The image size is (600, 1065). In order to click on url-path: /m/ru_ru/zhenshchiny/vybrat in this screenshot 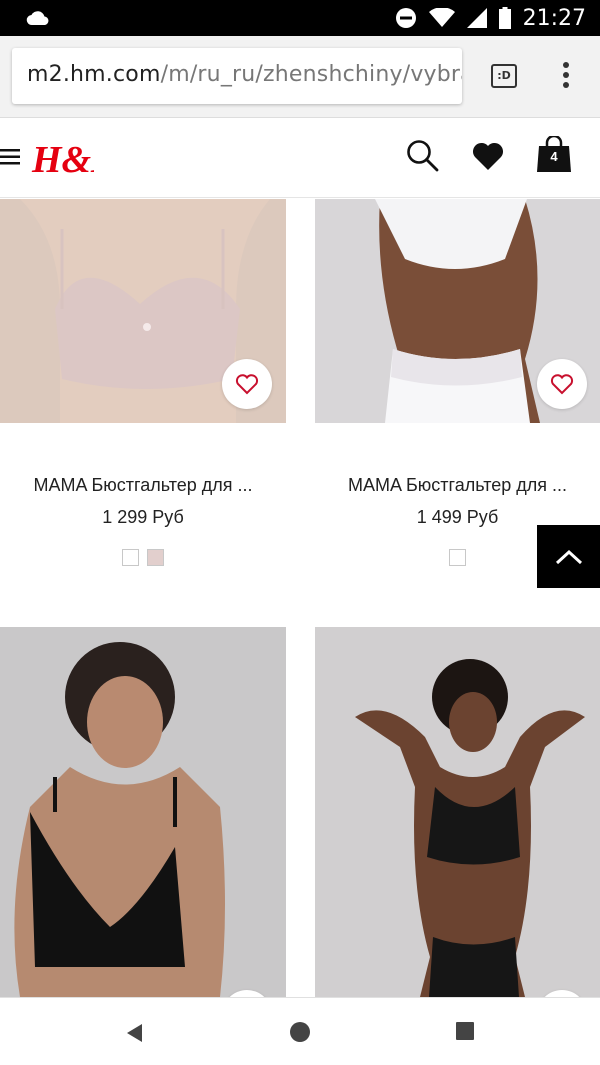, I will do `click(311, 74)`.